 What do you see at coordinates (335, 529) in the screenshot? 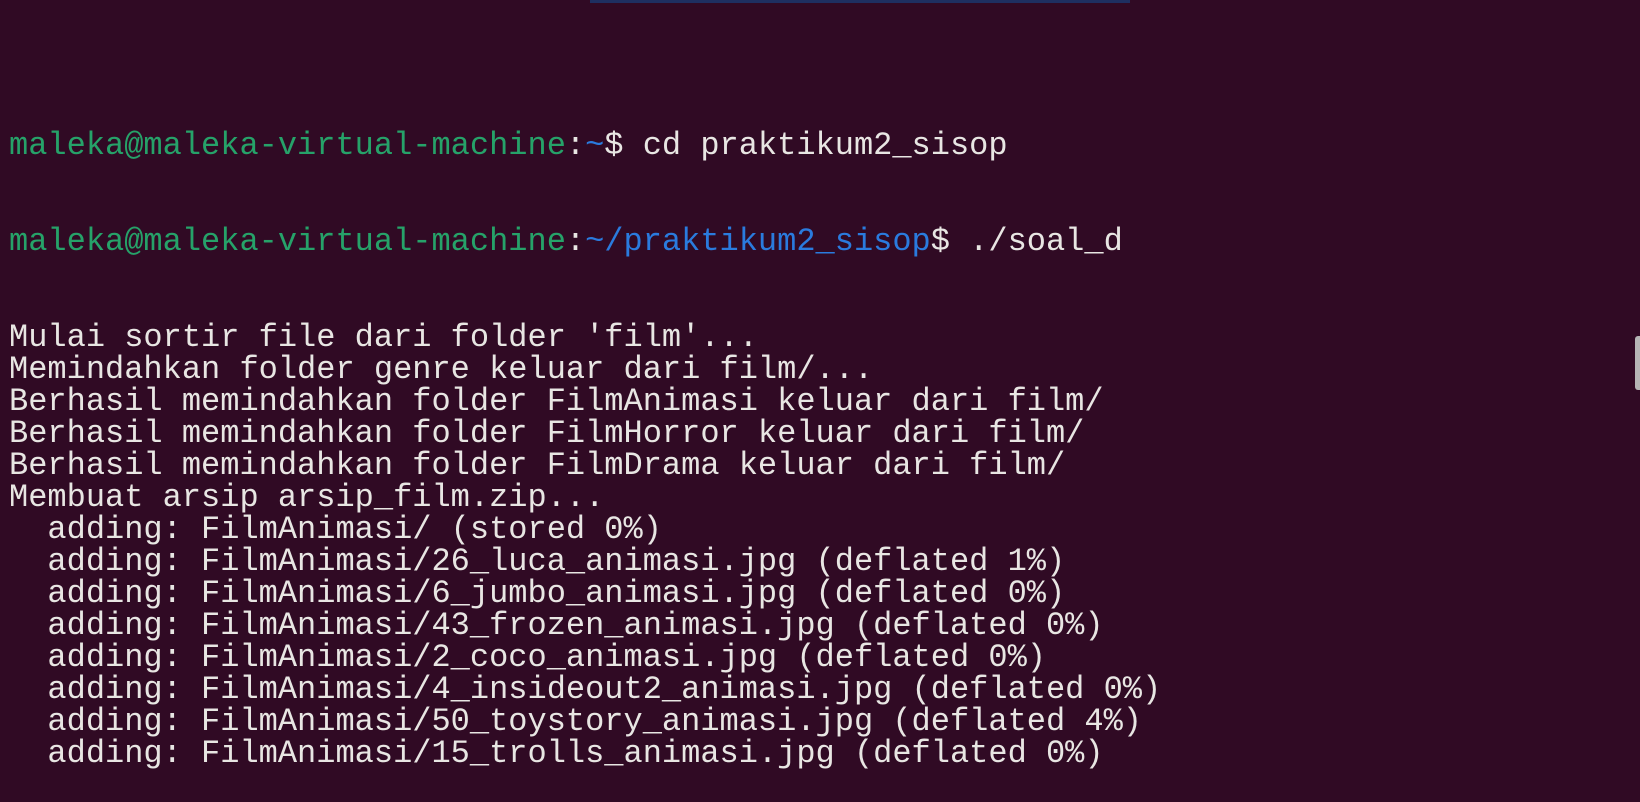
I see `output-line: adding: FilmAnimasi/ (stored 0%)` at bounding box center [335, 529].